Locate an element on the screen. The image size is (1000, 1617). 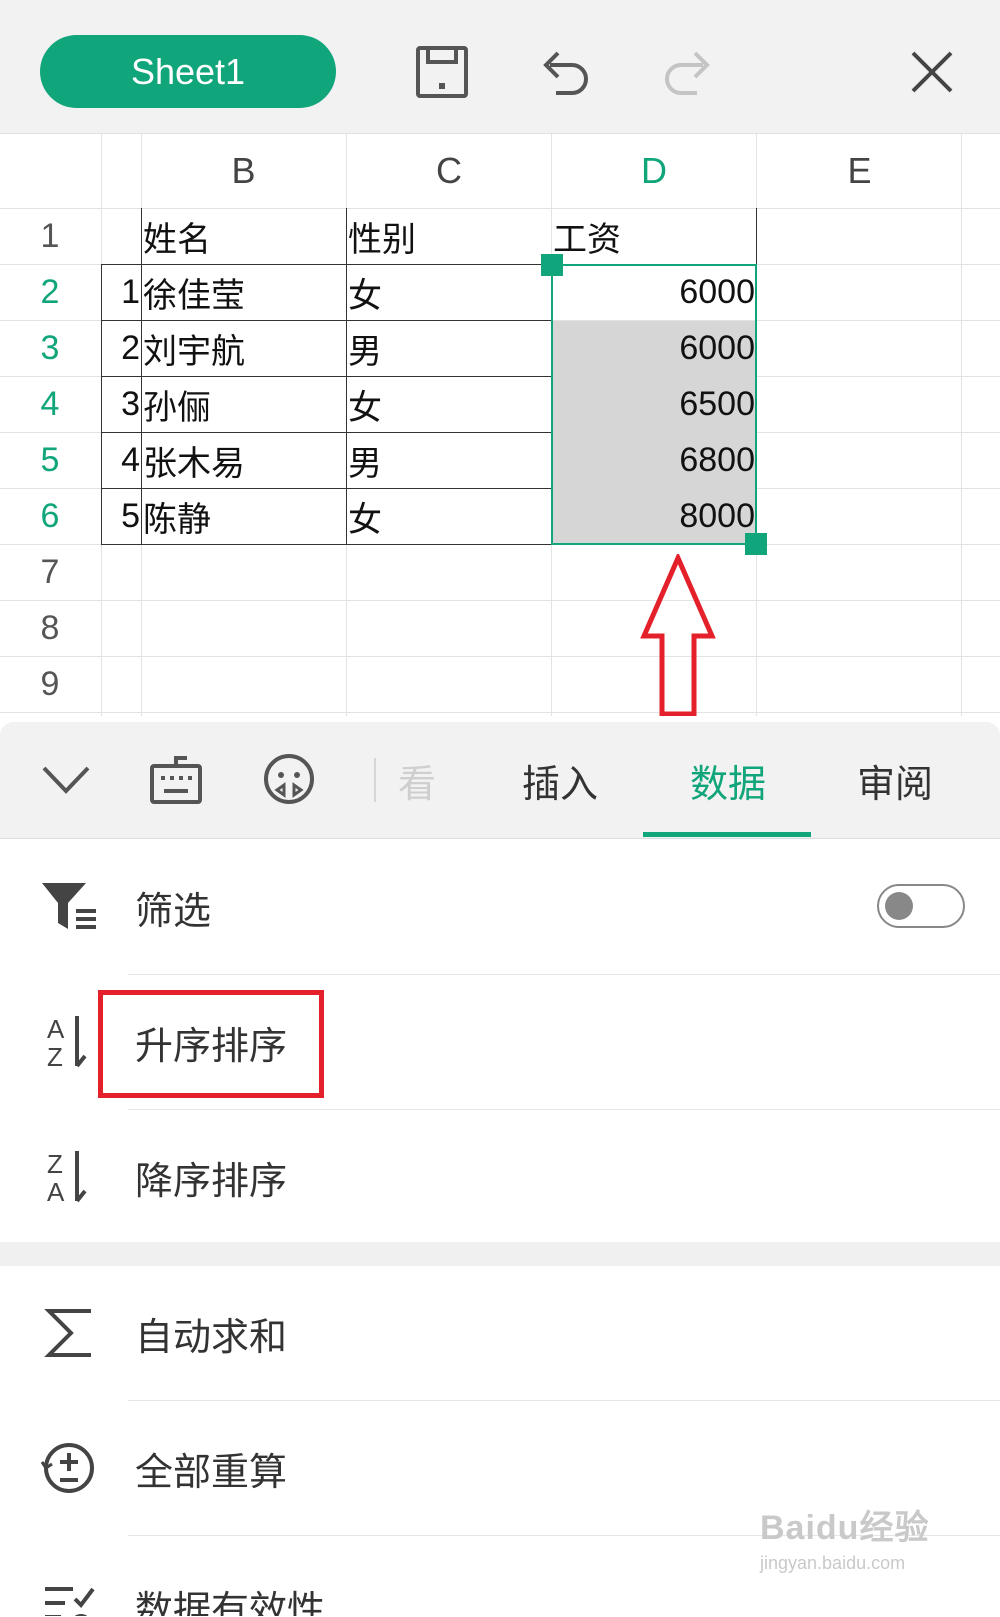
chevron-down-icon is located at coordinates (66, 780).